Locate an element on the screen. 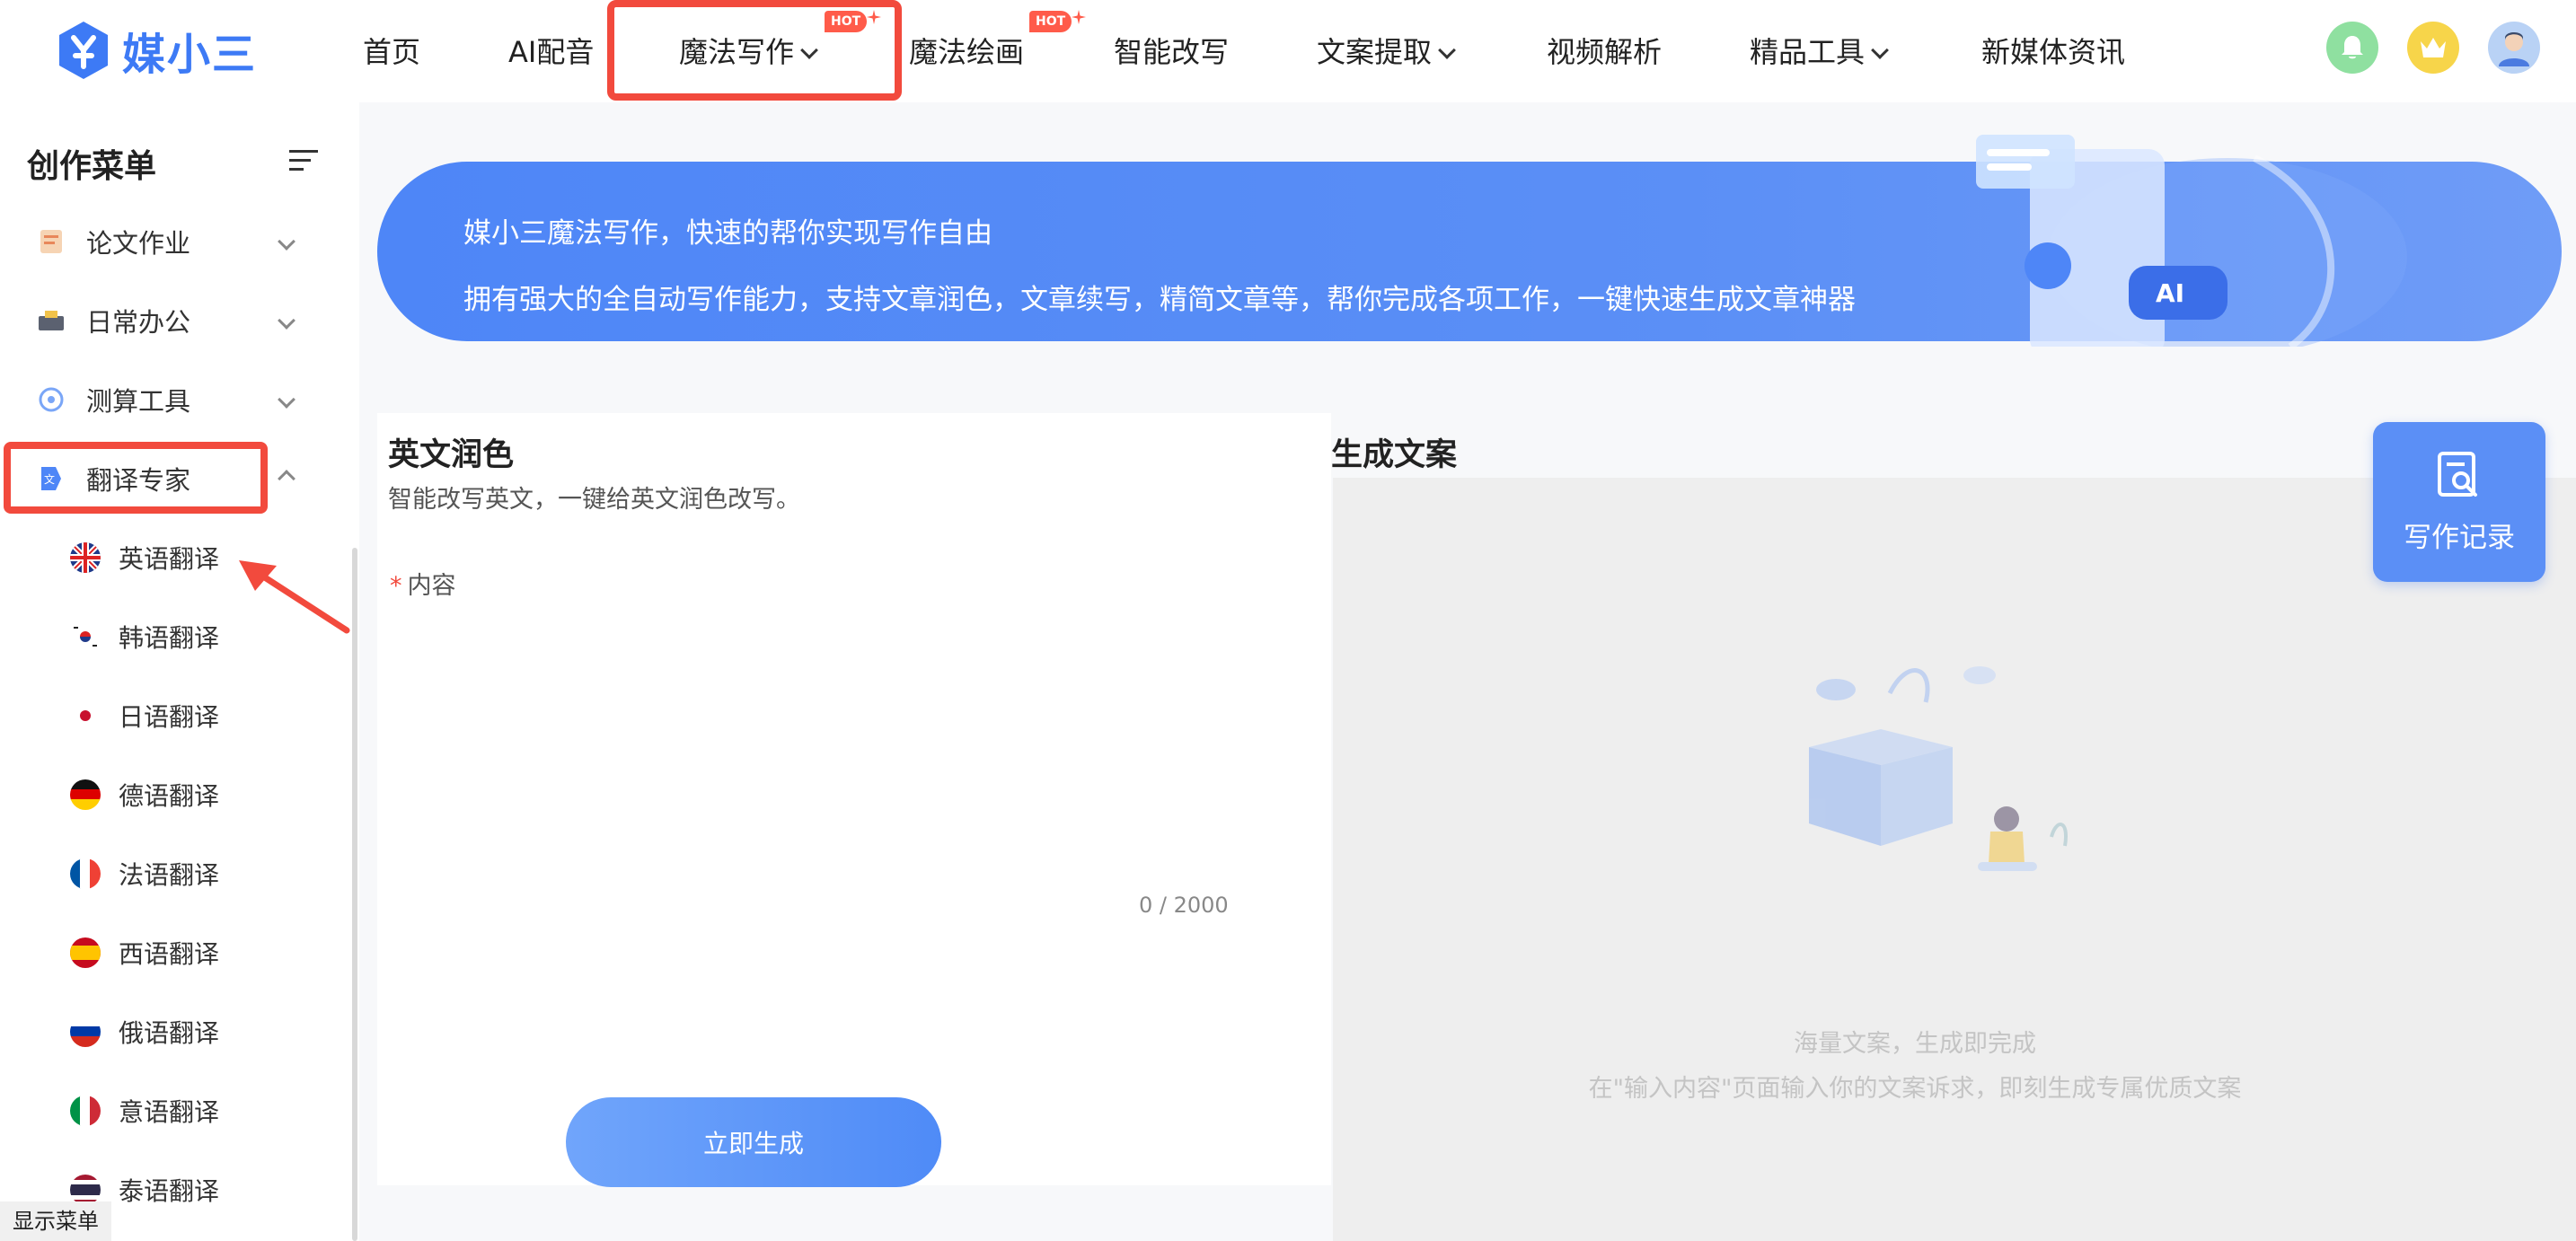  nav-ai-dubbing: AI配音 is located at coordinates (551, 52).